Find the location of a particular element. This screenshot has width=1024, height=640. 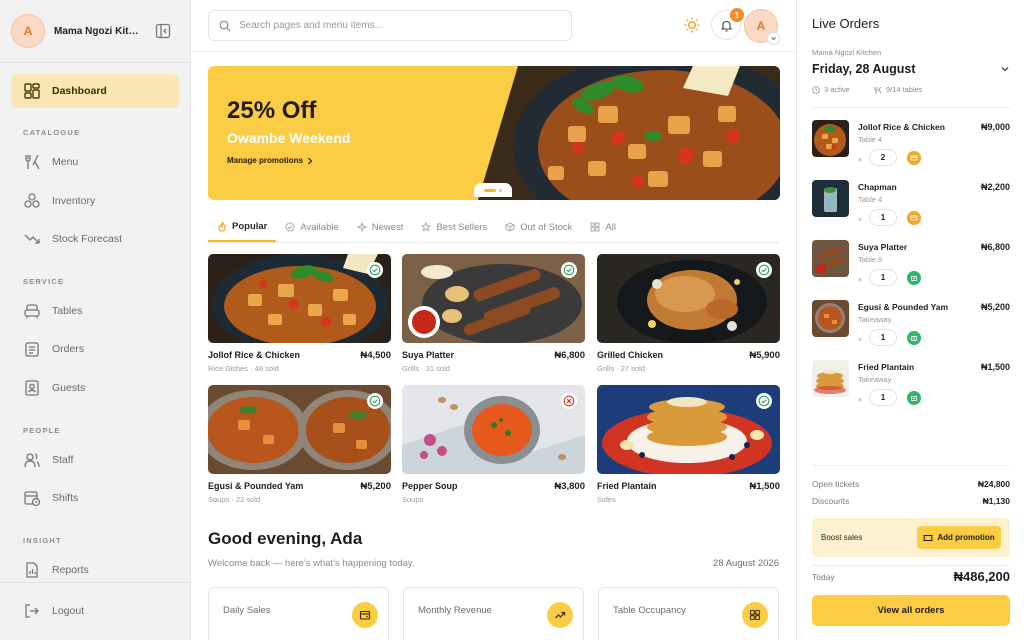

order-item: Egusi & Pounded Yam Takeaway ₦5,200 × 1 is located at coordinates (911, 328).